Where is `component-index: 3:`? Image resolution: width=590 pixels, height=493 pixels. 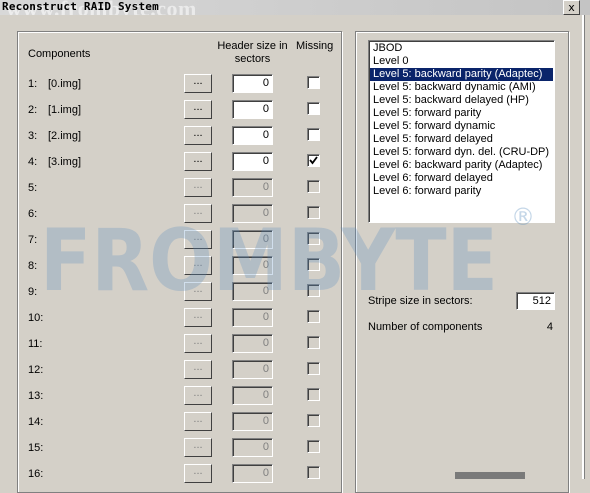 component-index: 3: is located at coordinates (33, 136).